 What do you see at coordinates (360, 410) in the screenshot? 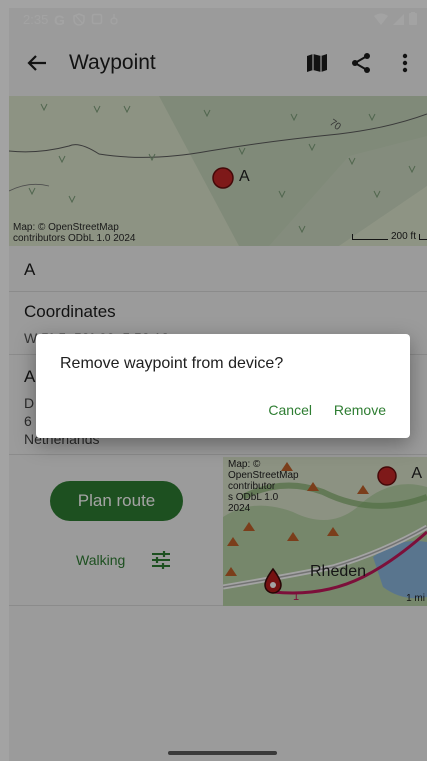
I see `remove-button: Remove` at bounding box center [360, 410].